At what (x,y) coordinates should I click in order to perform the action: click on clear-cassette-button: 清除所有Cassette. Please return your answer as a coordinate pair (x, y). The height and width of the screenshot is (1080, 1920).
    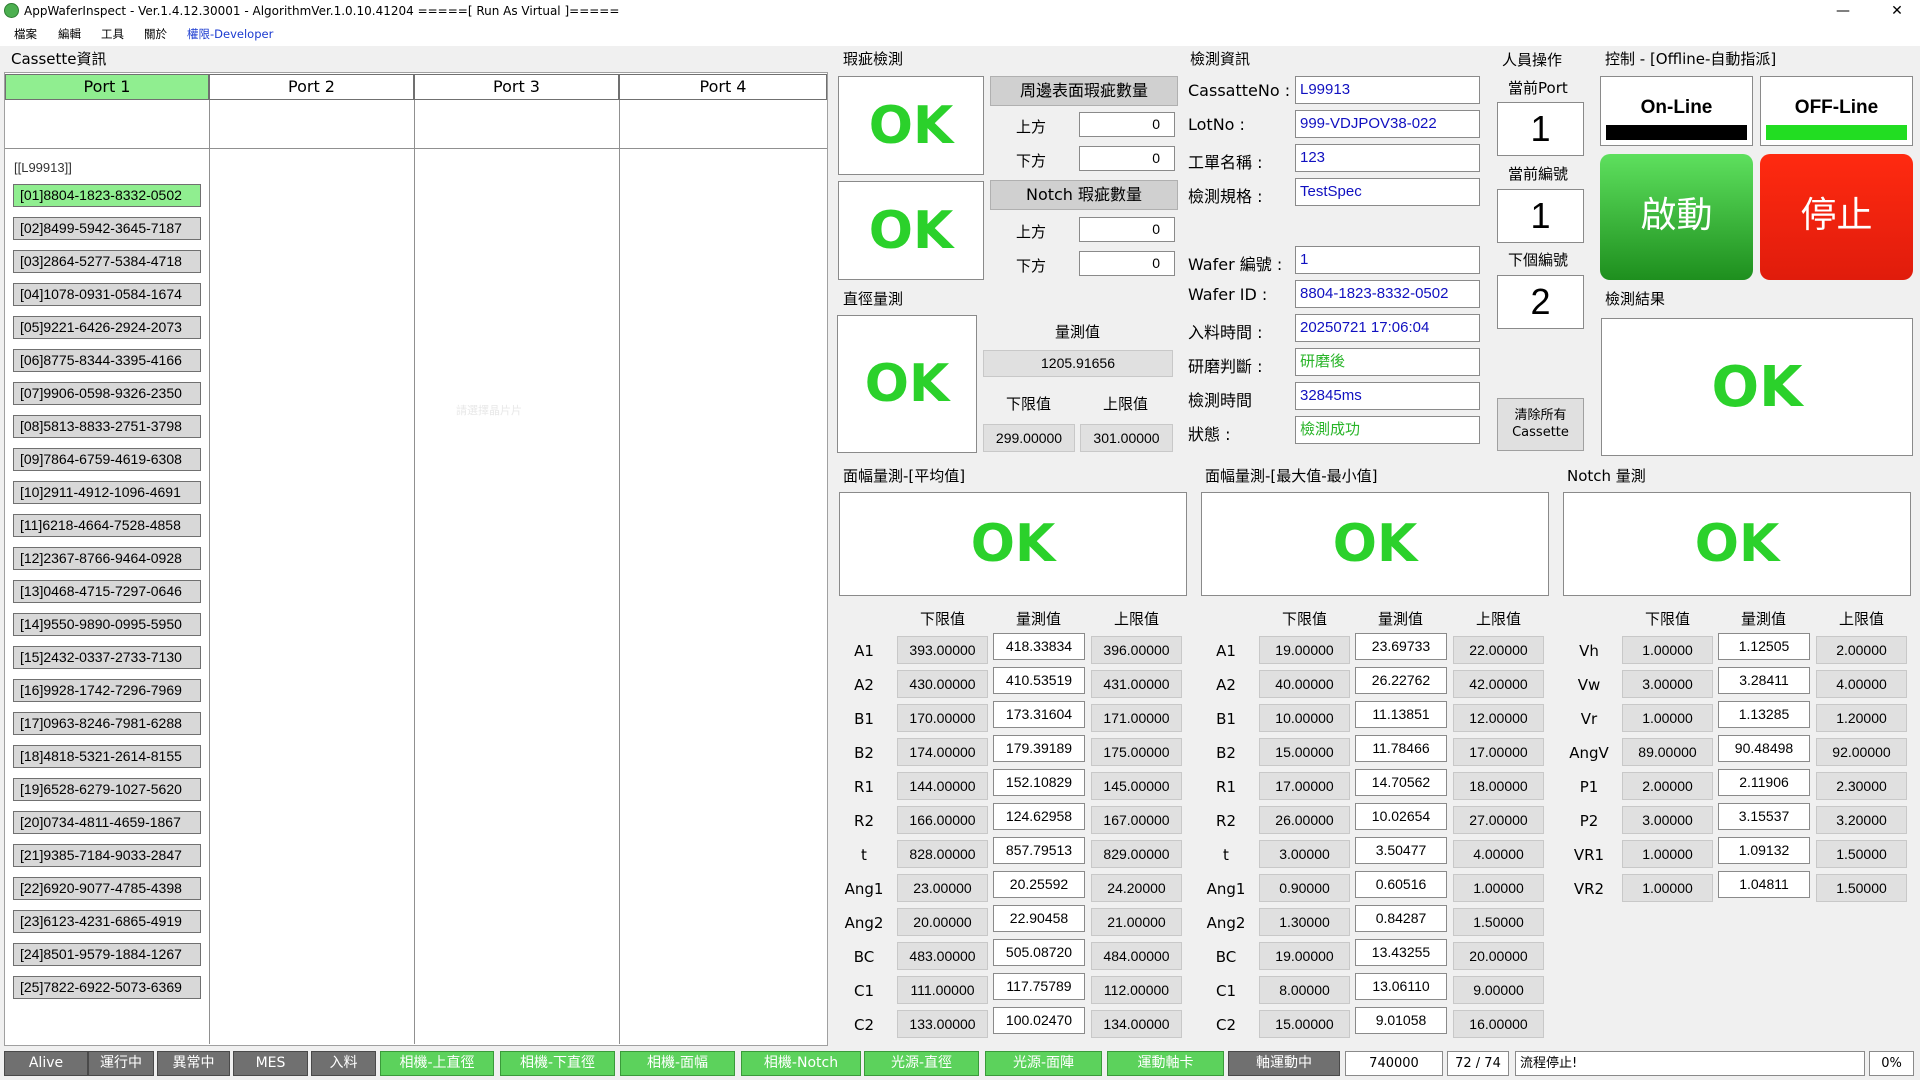
    Looking at the image, I should click on (1540, 424).